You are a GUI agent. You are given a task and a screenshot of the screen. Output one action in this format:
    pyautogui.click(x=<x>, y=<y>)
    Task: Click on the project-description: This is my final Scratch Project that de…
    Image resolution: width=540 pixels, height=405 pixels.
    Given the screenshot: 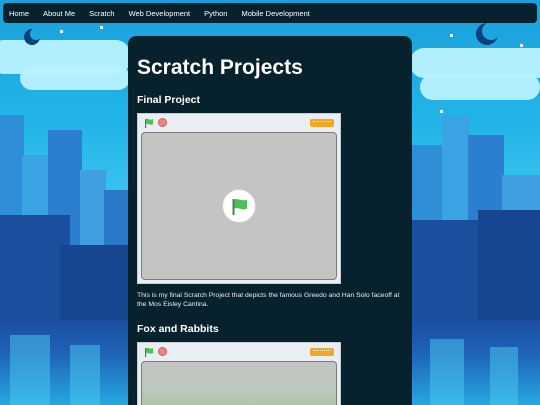 What is the action you would take?
    pyautogui.click(x=268, y=300)
    